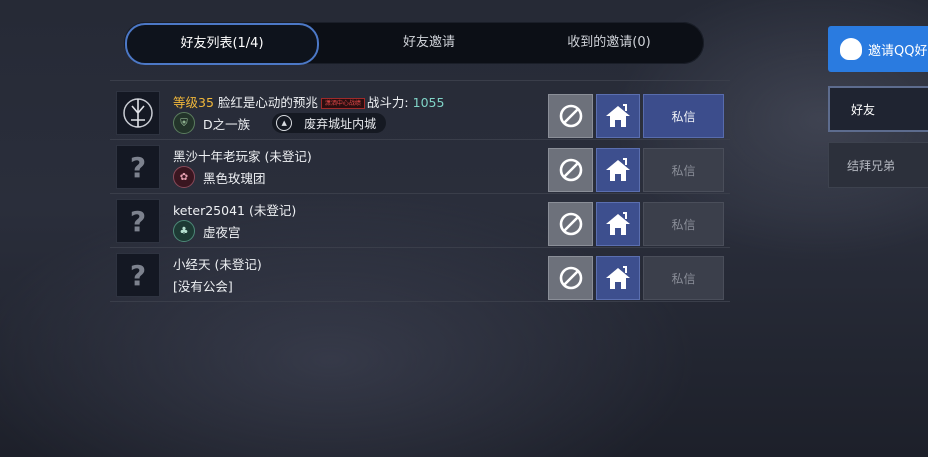 This screenshot has width=928, height=457. I want to click on invite-qq-friends-button: 邀请QQ好, so click(878, 49).